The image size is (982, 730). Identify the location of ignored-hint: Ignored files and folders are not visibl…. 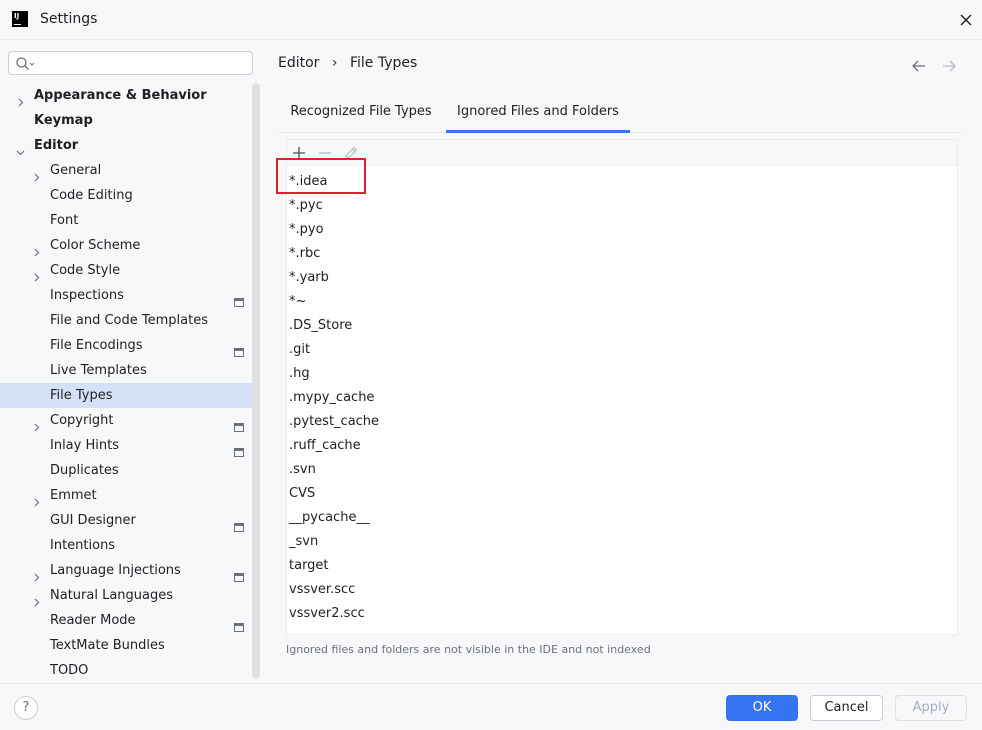
(468, 649).